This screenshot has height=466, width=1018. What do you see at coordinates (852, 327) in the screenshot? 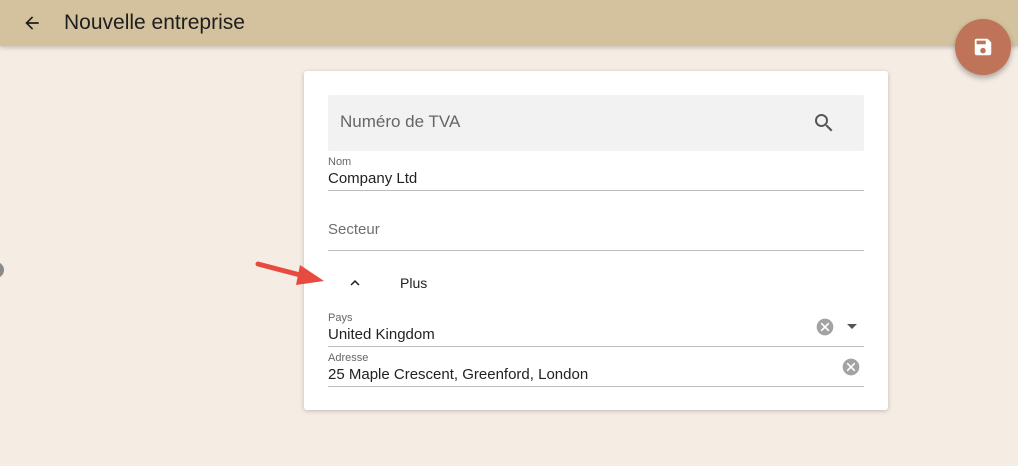
I see `dropdown-arrow-icon` at bounding box center [852, 327].